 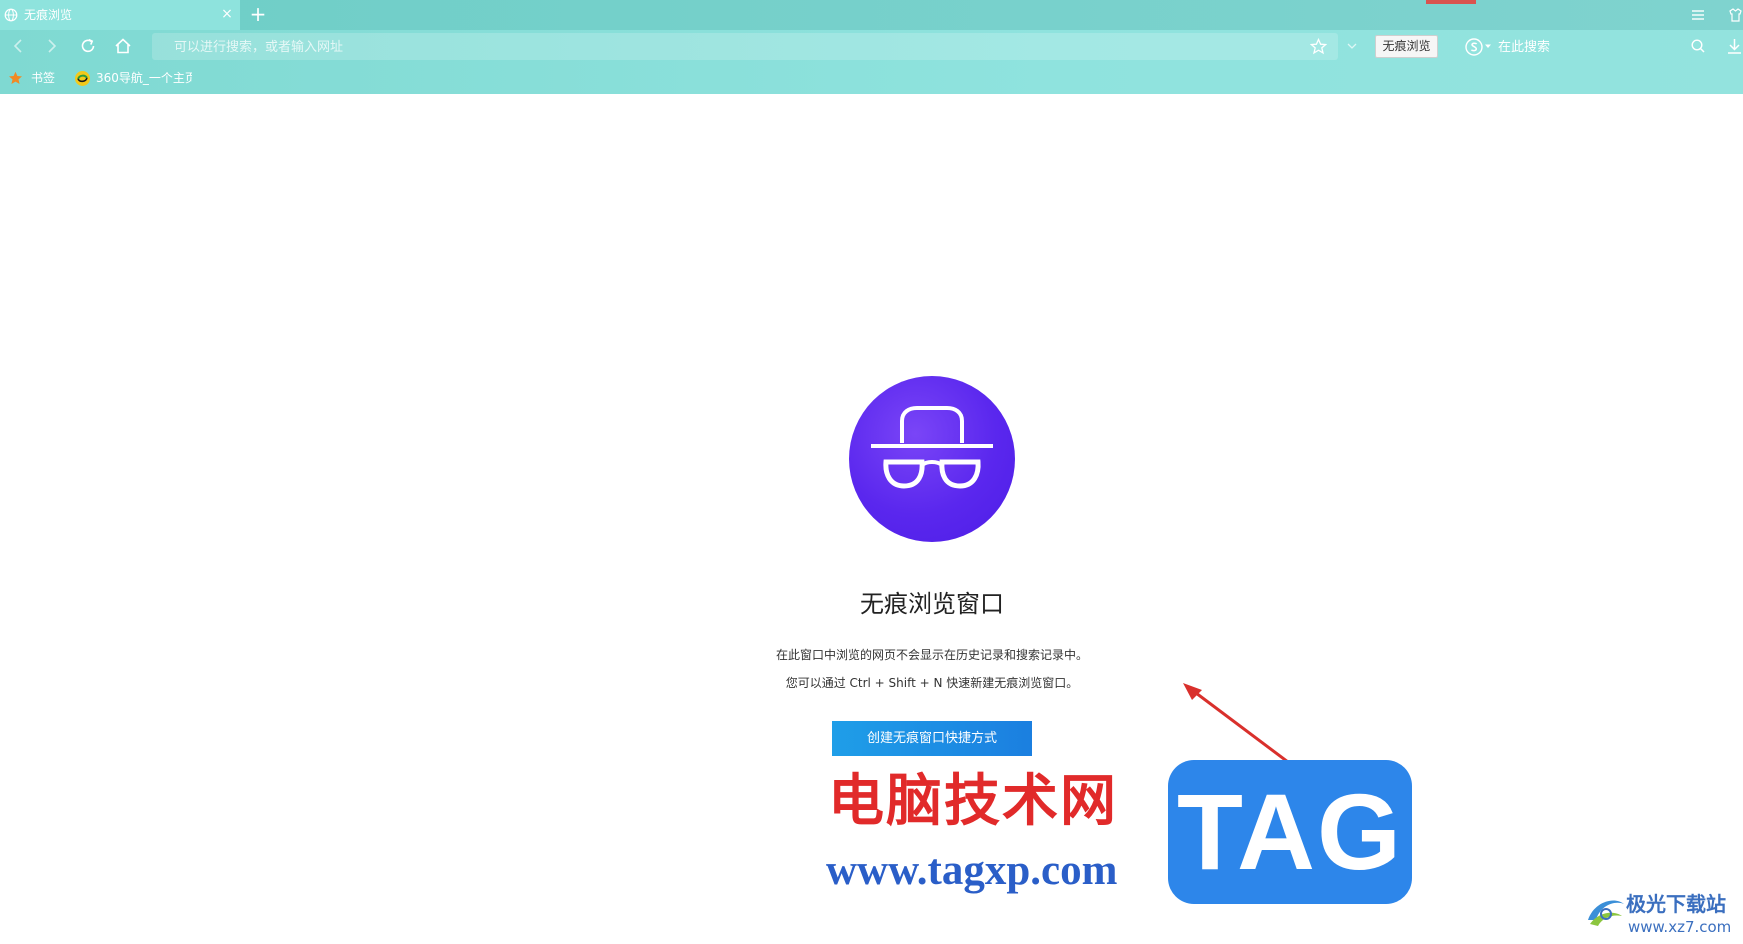 What do you see at coordinates (931, 655) in the screenshot?
I see `description-line-1: 在此窗口中浏览的网页不会显示在历史记录和搜索记录中。` at bounding box center [931, 655].